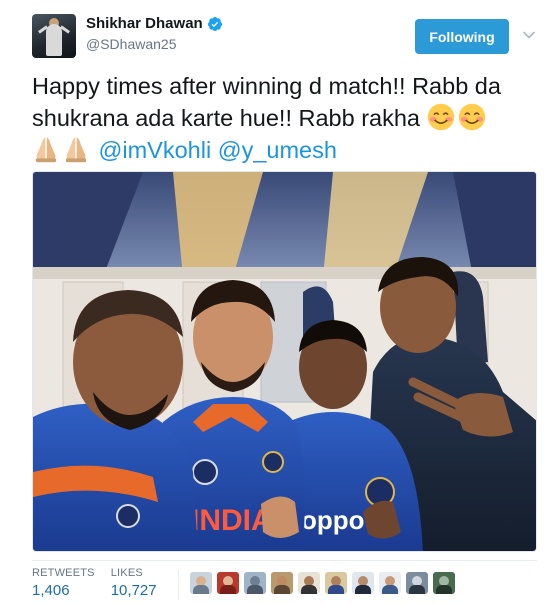  What do you see at coordinates (277, 150) in the screenshot?
I see `mention-link-y-umesh: @y_umesh` at bounding box center [277, 150].